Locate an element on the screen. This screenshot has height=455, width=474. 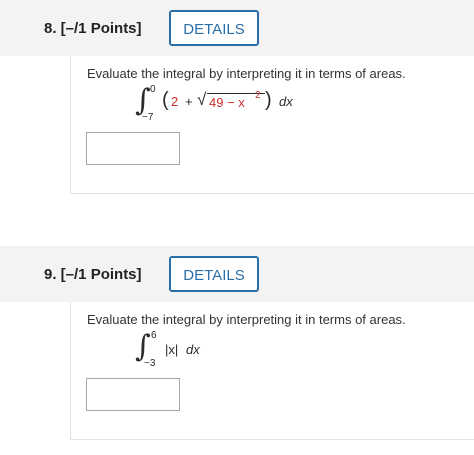
question-8-title: 8. [–/1 Points] is located at coordinates (93, 28).